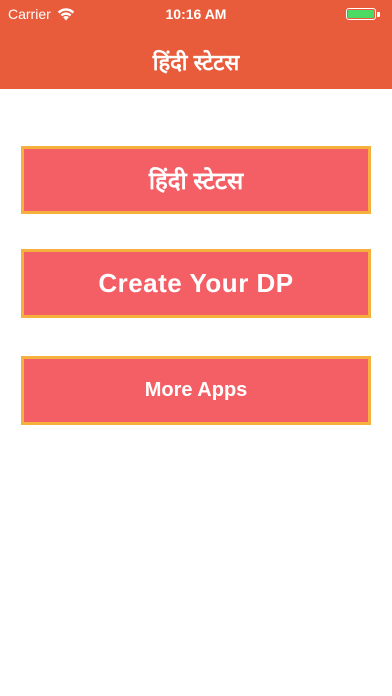 This screenshot has width=392, height=696. I want to click on page-title: हिंदी स्टेटस, so click(196, 62).